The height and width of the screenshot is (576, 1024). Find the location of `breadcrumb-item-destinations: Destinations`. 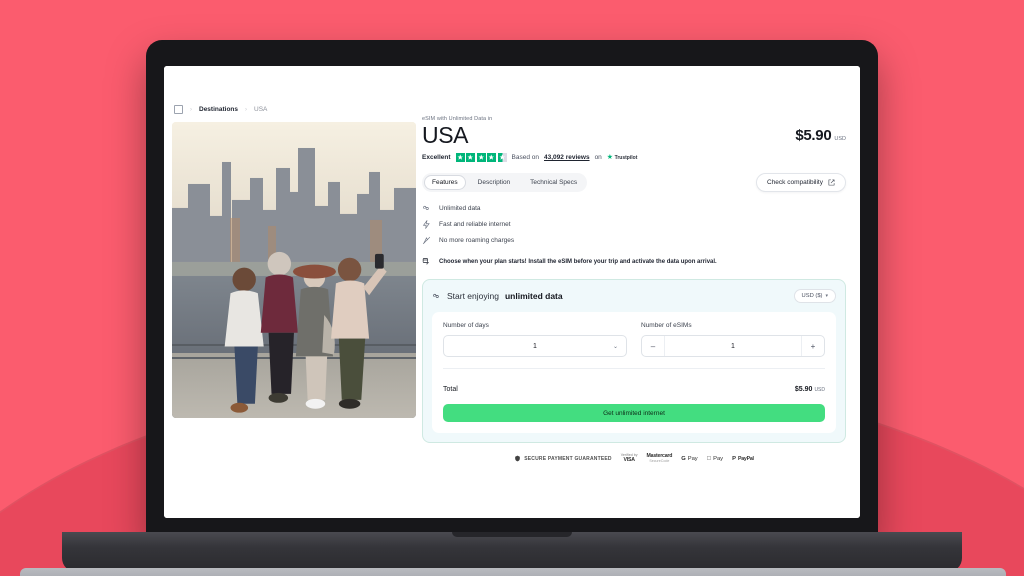

breadcrumb-item-destinations: Destinations is located at coordinates (218, 109).